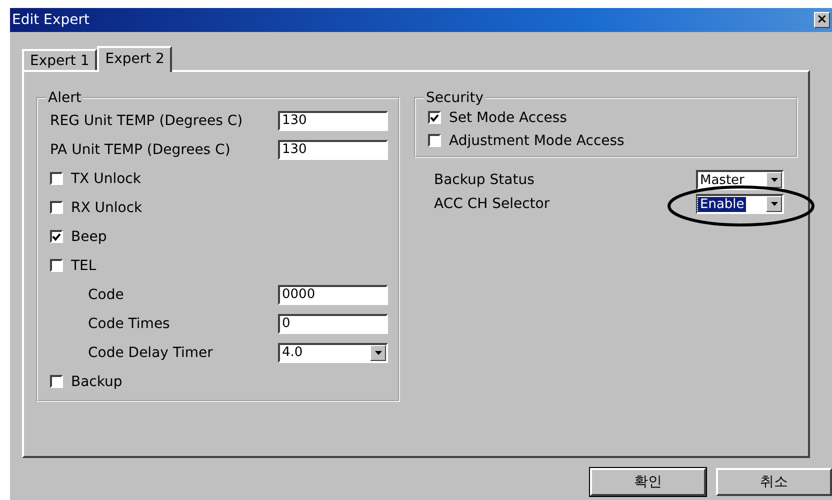 This screenshot has width=832, height=500. I want to click on field-label: PA Unit TEMP (Degrees C), so click(141, 150).